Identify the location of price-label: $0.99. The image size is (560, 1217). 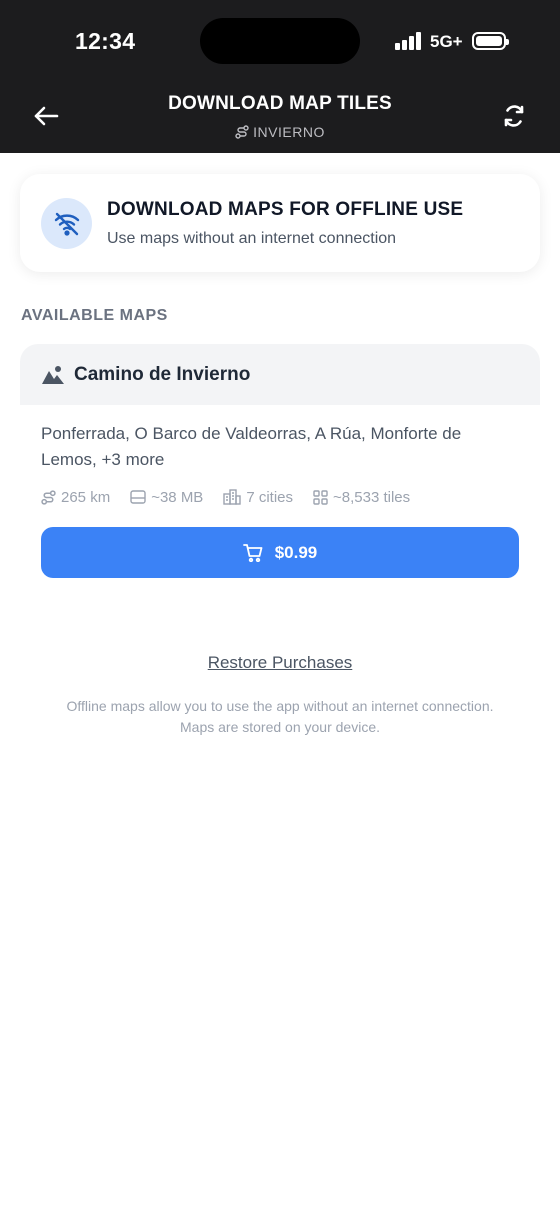
(296, 552).